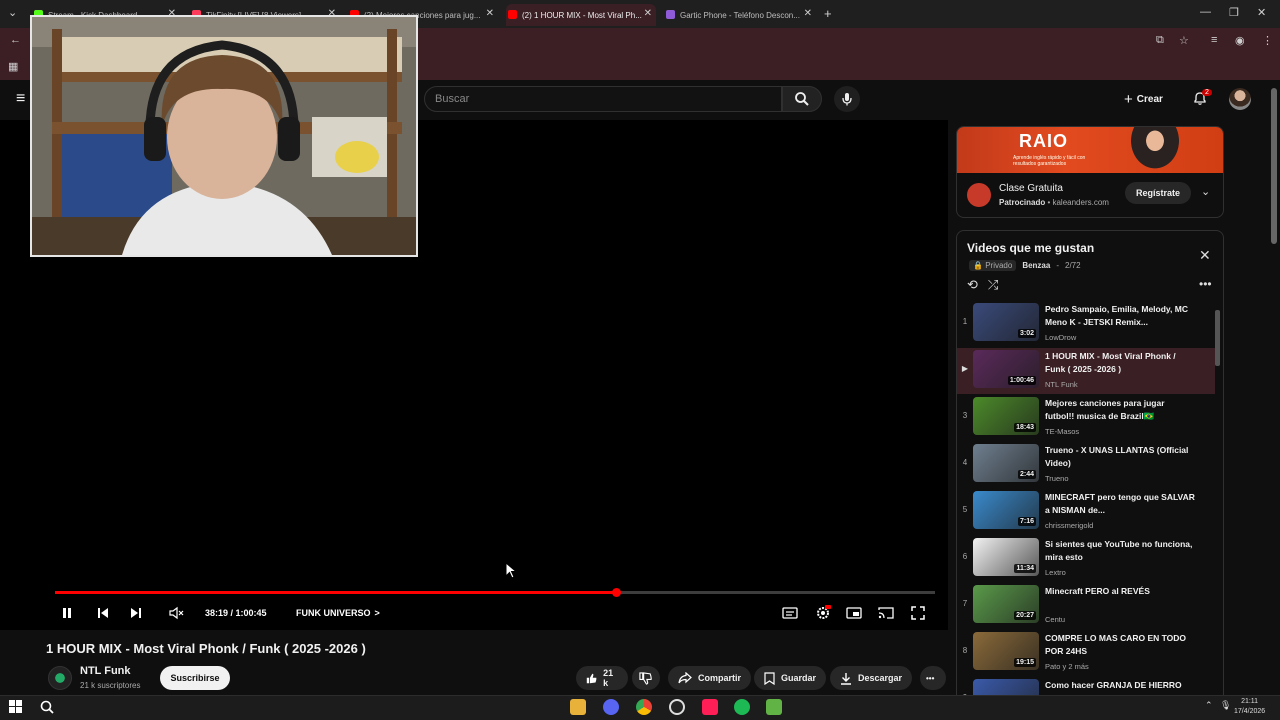  Describe the element at coordinates (1205, 284) in the screenshot. I see `more-options-icon: •••` at that location.